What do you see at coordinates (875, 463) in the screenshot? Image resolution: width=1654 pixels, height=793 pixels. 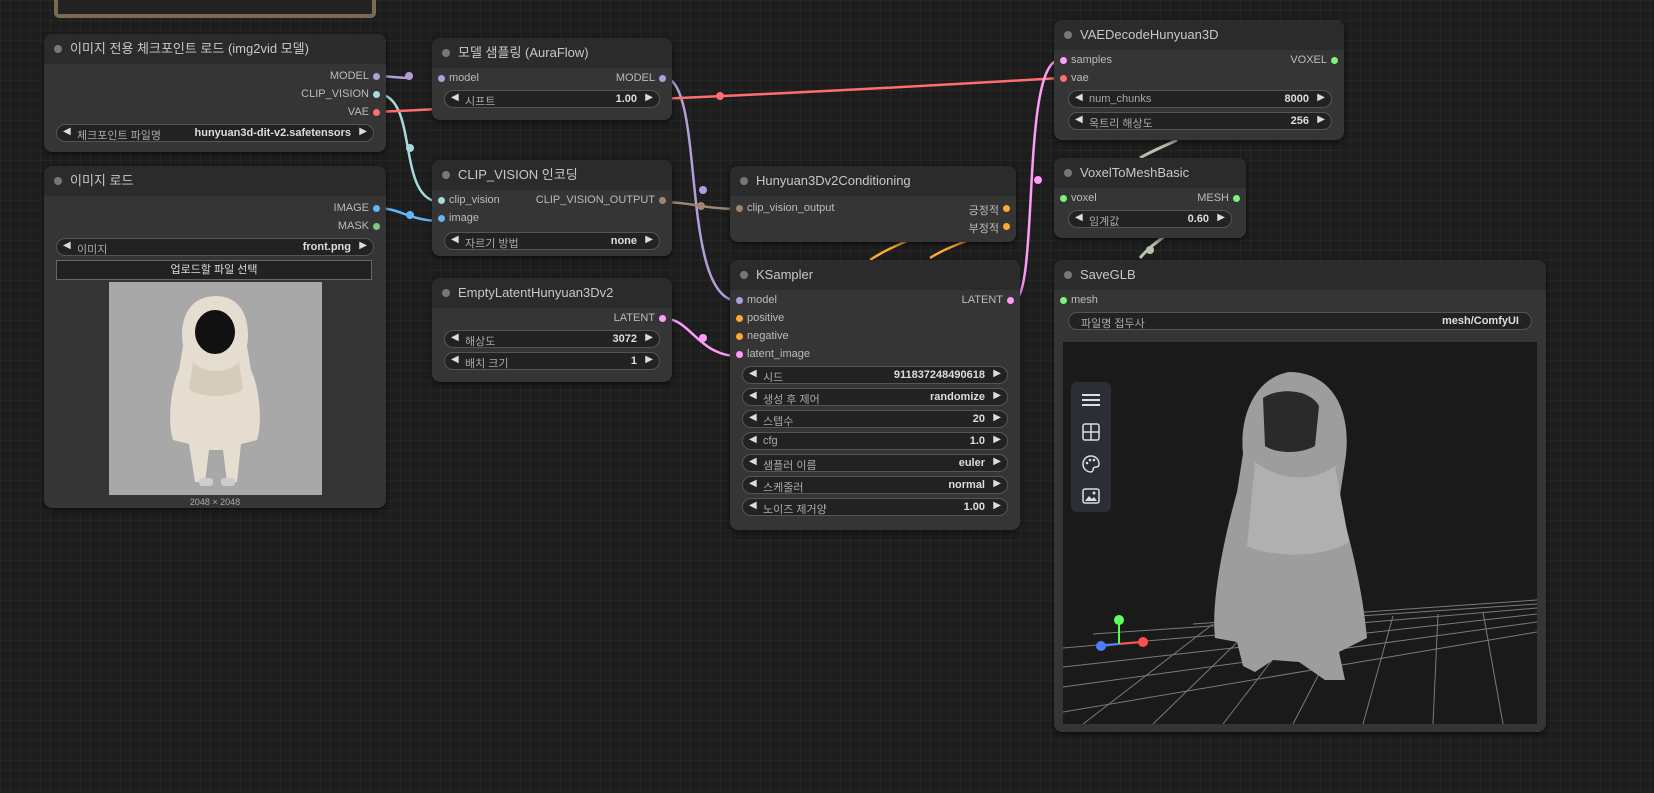 I see `sampler-name-widget: ◀ 샘플러 이름 euler ▶` at bounding box center [875, 463].